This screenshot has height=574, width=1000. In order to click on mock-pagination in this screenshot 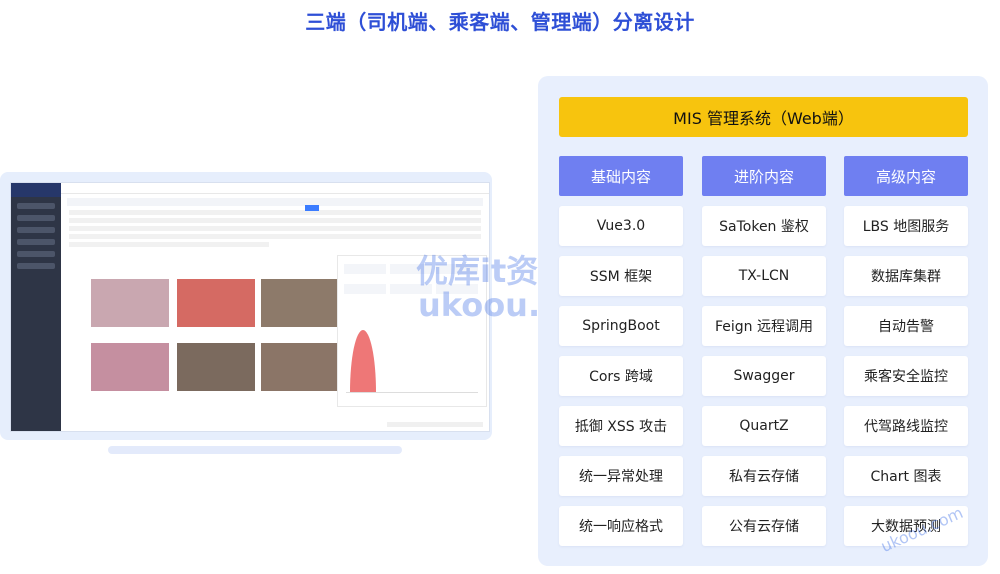, I will do `click(435, 424)`.